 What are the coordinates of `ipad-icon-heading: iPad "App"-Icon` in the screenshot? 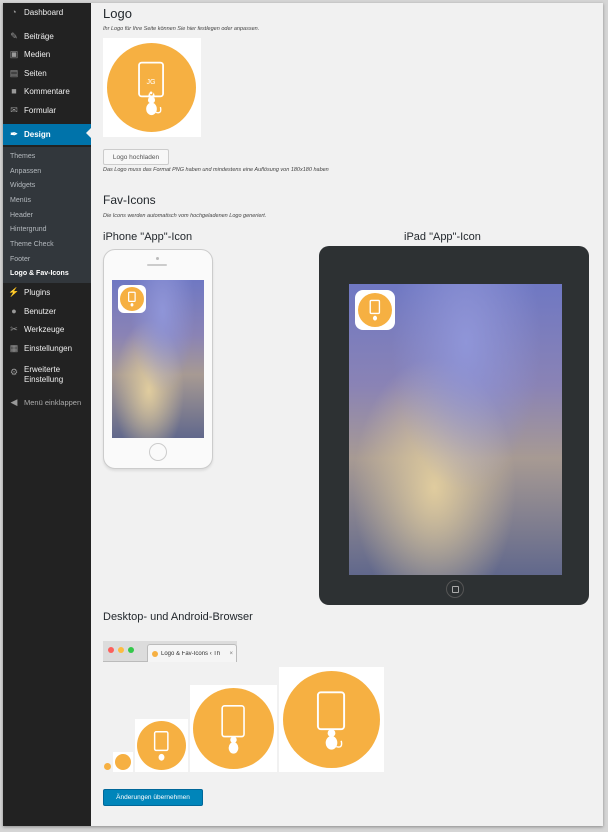 It's located at (442, 237).